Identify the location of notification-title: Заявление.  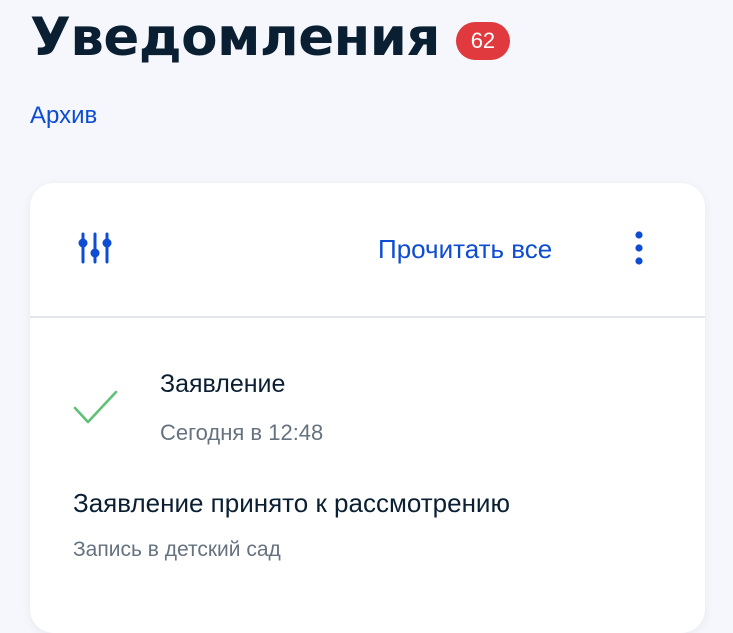
(223, 384).